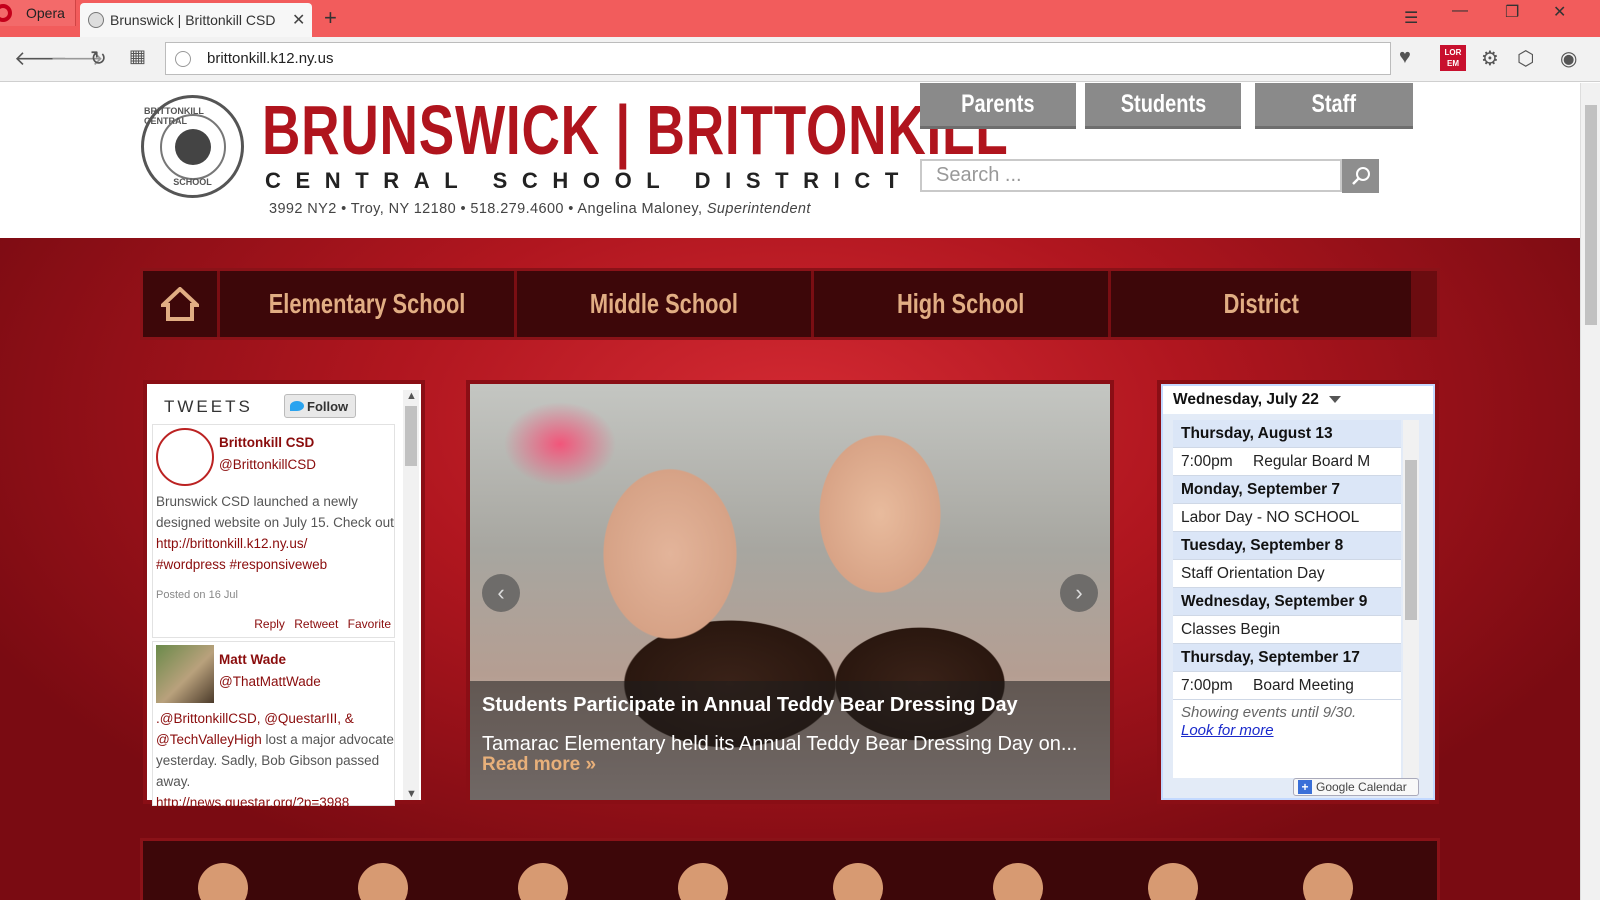 The height and width of the screenshot is (900, 1600). I want to click on calendar-scrollbar, so click(1411, 599).